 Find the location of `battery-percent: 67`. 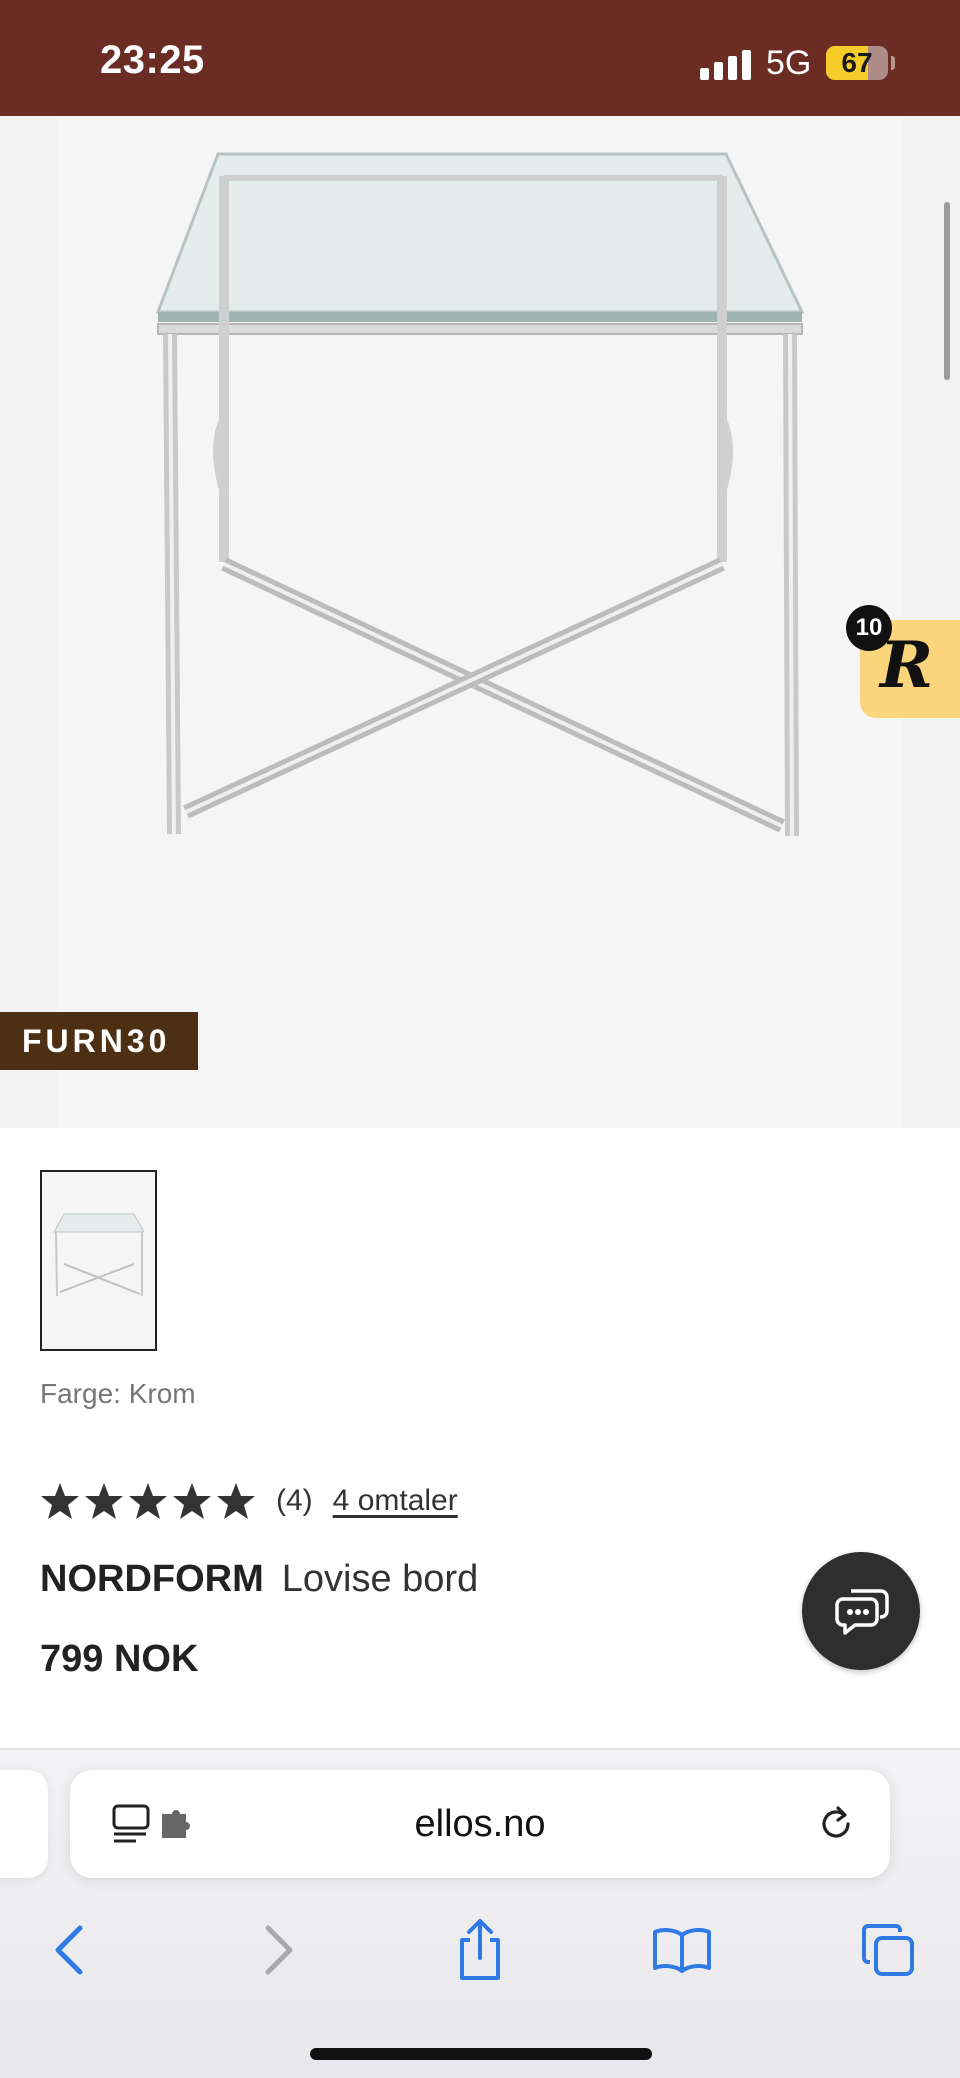

battery-percent: 67 is located at coordinates (857, 62).